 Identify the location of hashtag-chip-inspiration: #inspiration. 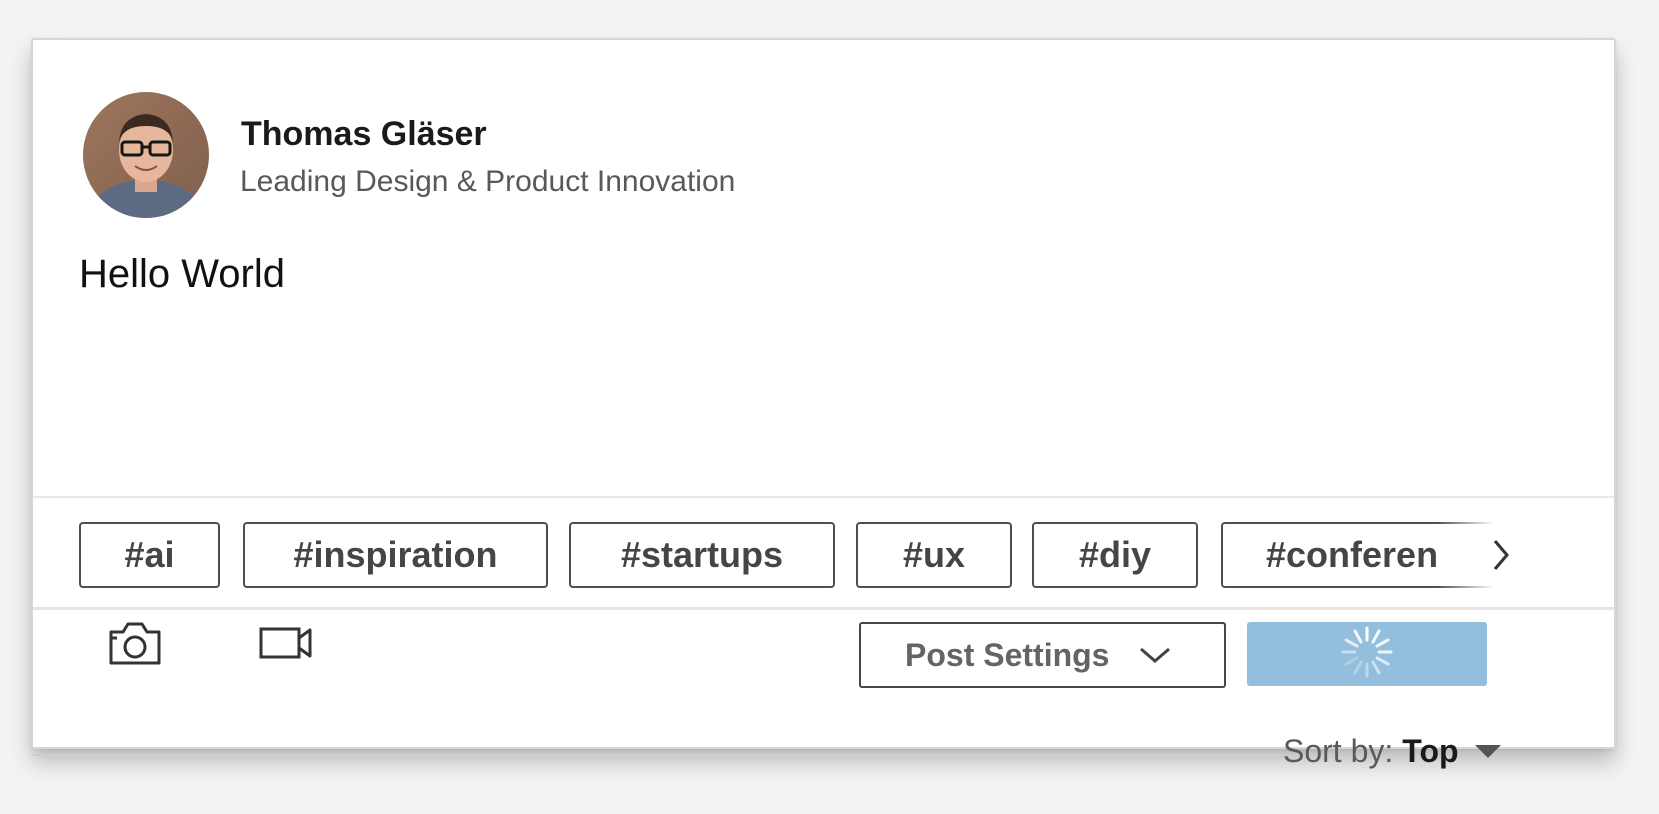
(395, 555).